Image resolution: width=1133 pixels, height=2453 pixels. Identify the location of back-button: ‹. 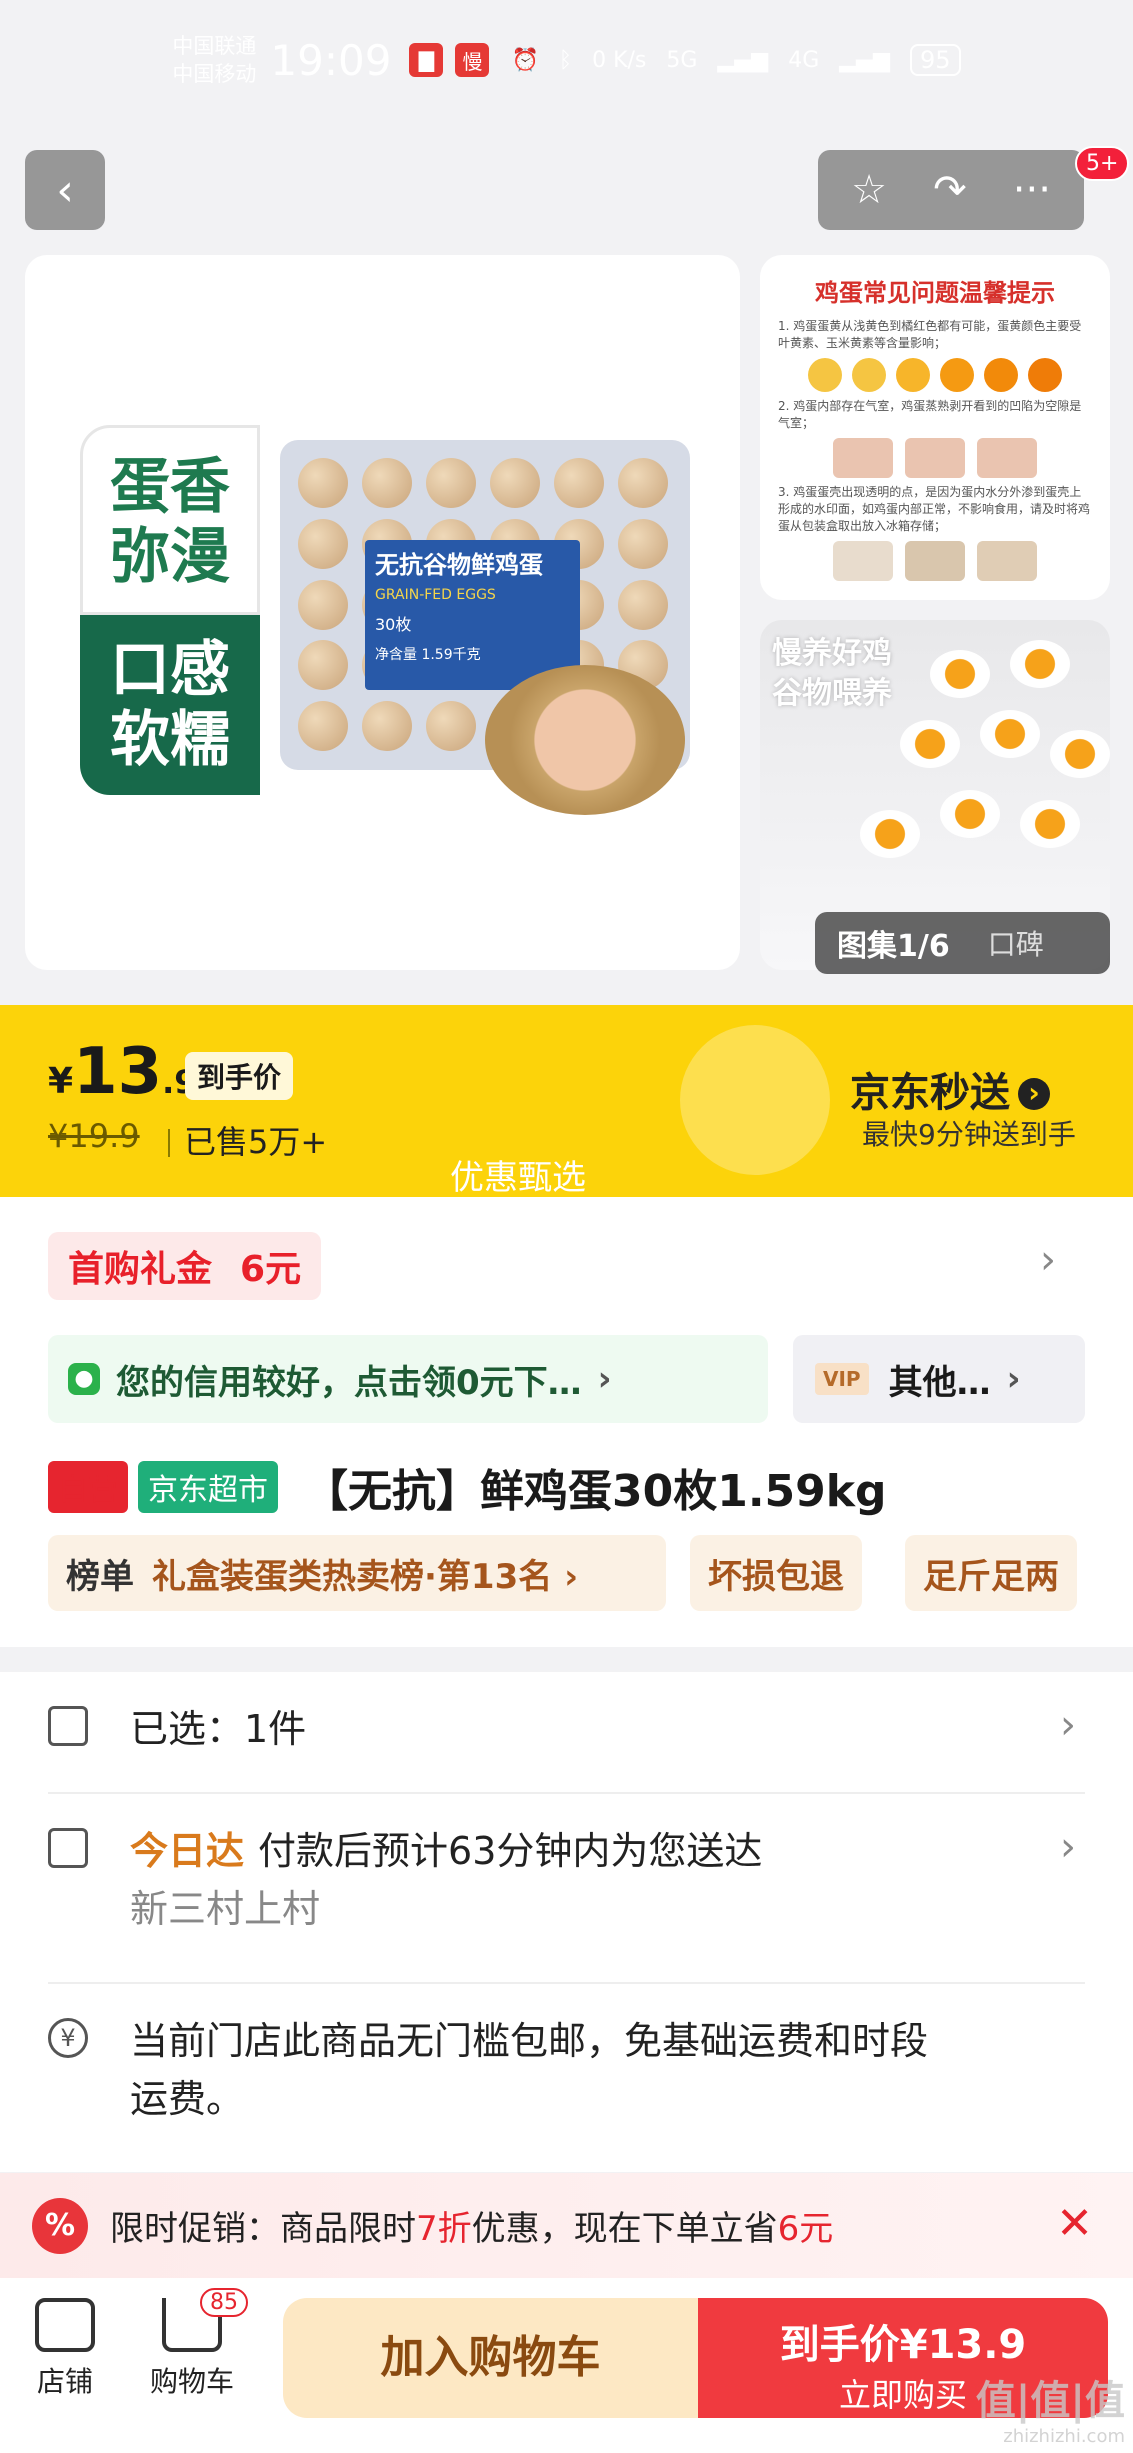
(65, 190).